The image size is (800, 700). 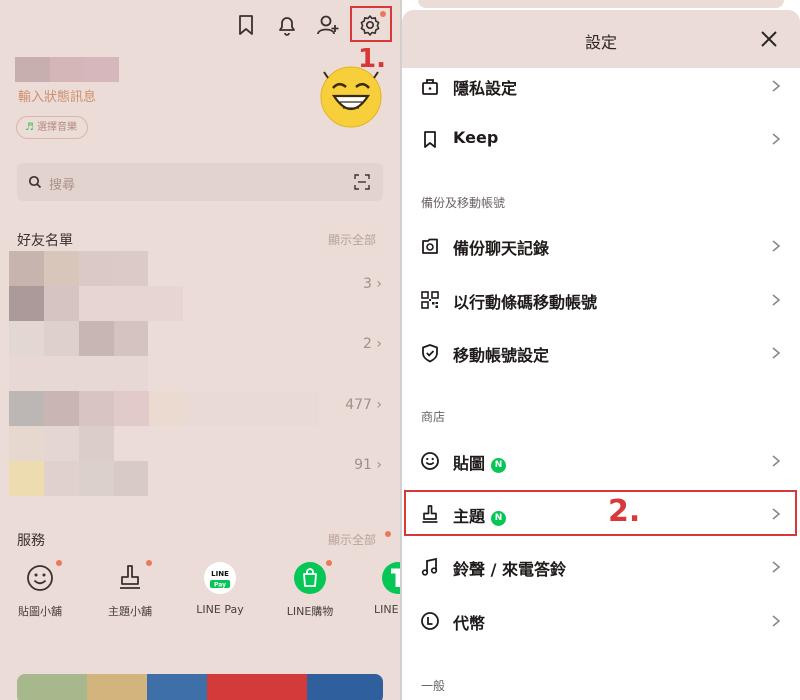 I want to click on shield-check-icon, so click(x=430, y=353).